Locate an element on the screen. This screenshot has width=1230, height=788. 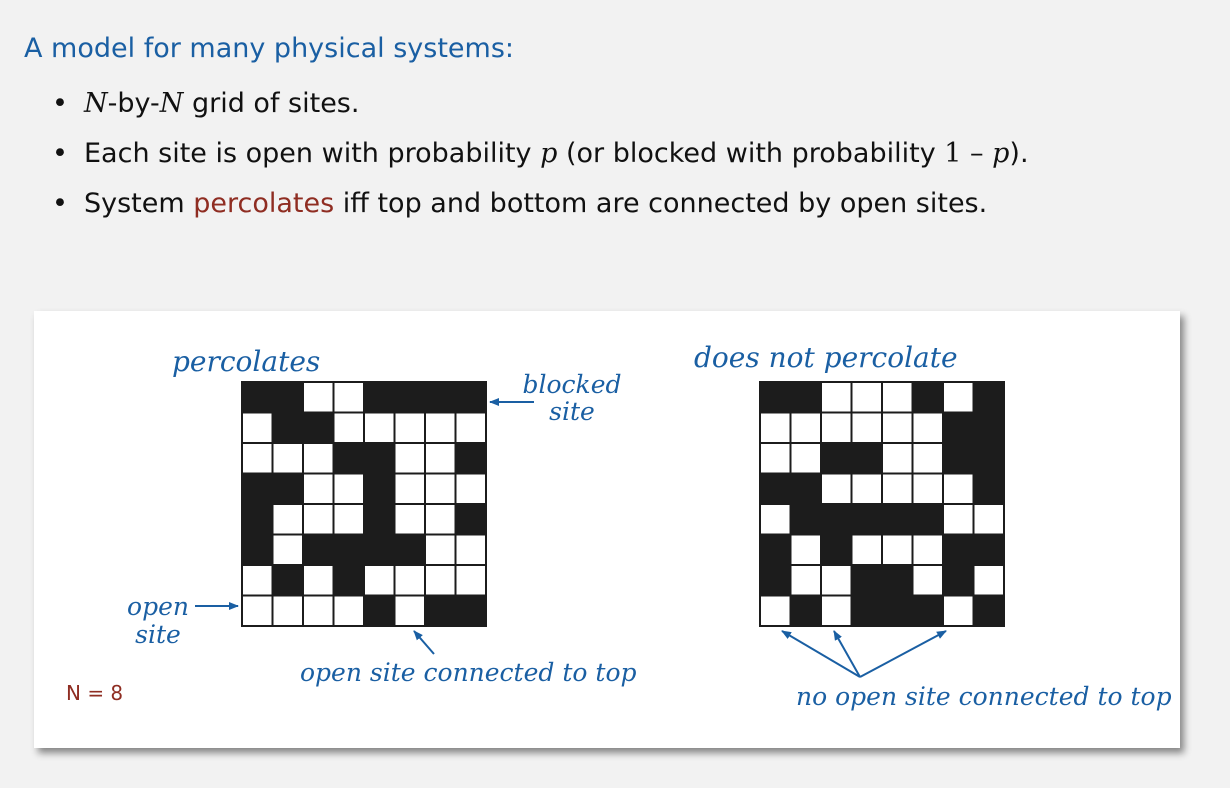
percolates-term: percolates is located at coordinates (264, 203).